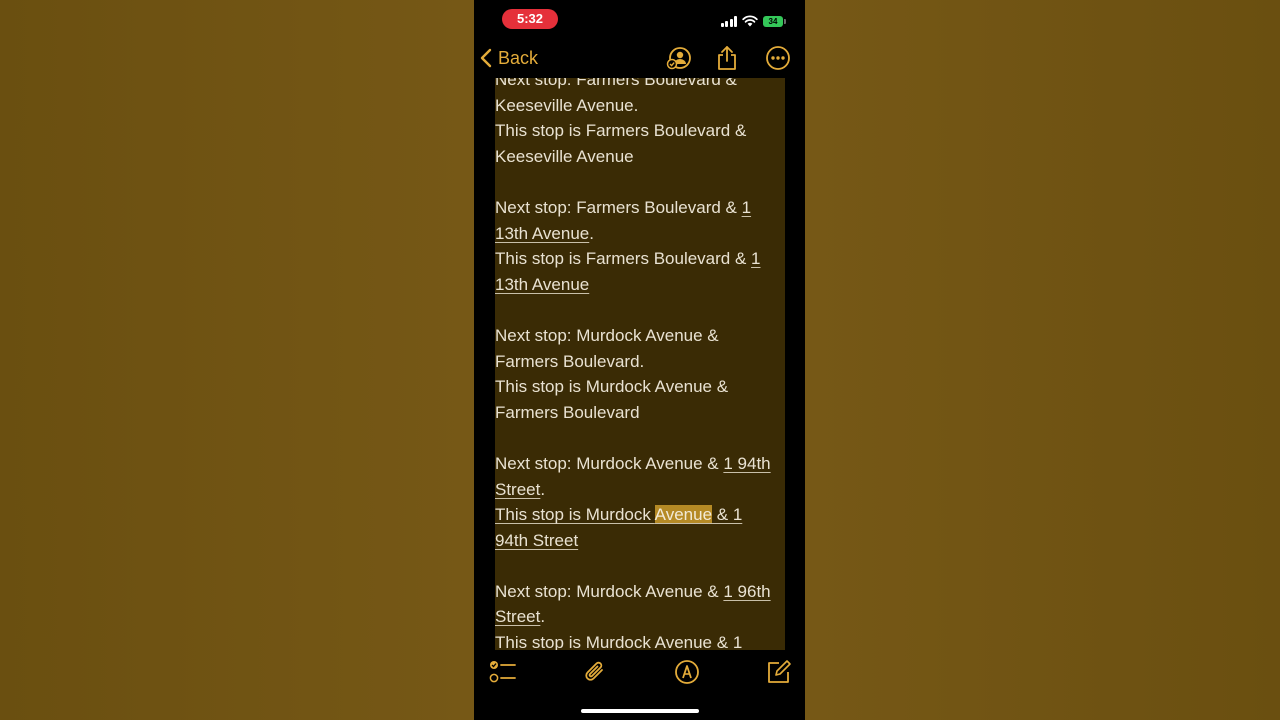  I want to click on note-text-segment: 1 94th, so click(747, 463).